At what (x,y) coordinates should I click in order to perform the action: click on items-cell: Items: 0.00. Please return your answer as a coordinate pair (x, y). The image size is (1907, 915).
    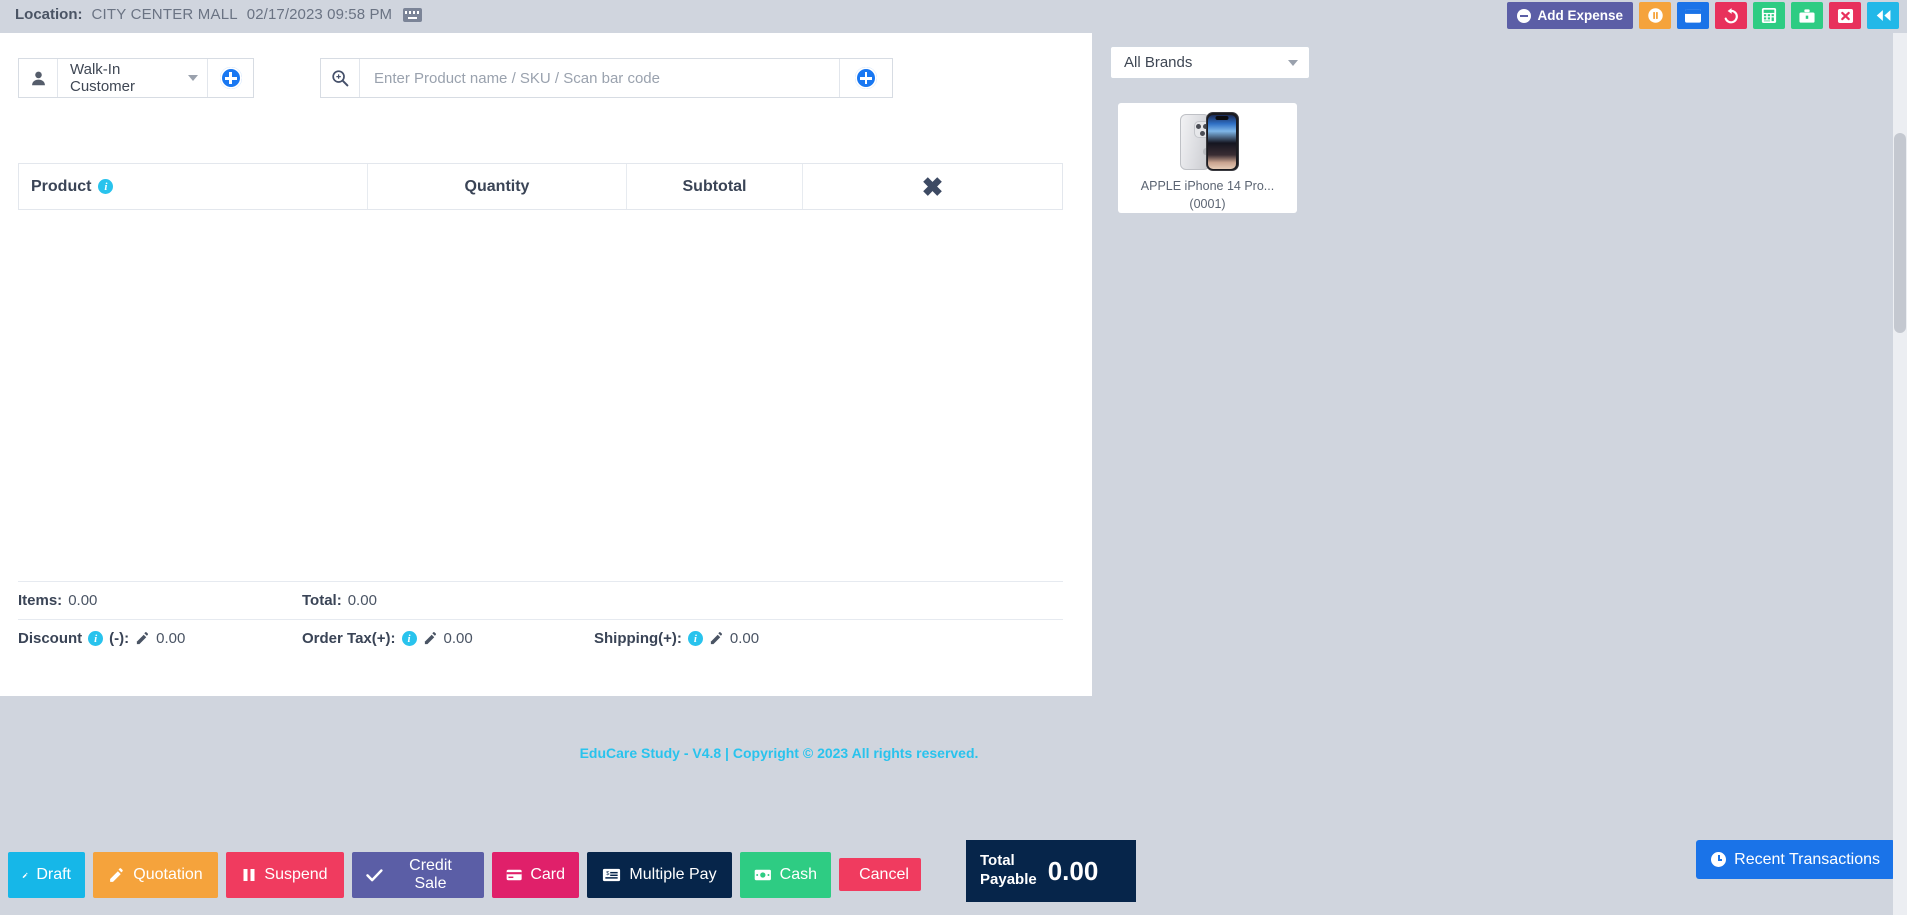
    Looking at the image, I should click on (160, 600).